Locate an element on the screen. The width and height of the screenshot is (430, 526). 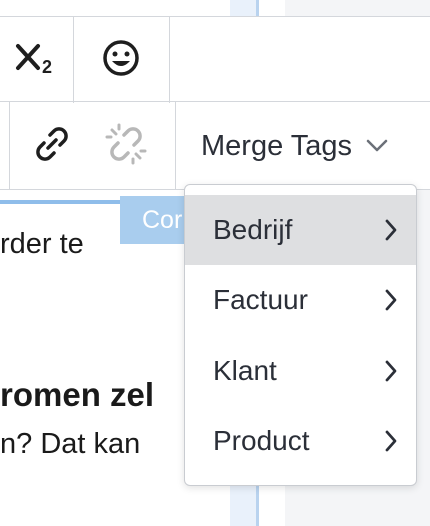
merge-tags-button: Merge Tags is located at coordinates (296, 146).